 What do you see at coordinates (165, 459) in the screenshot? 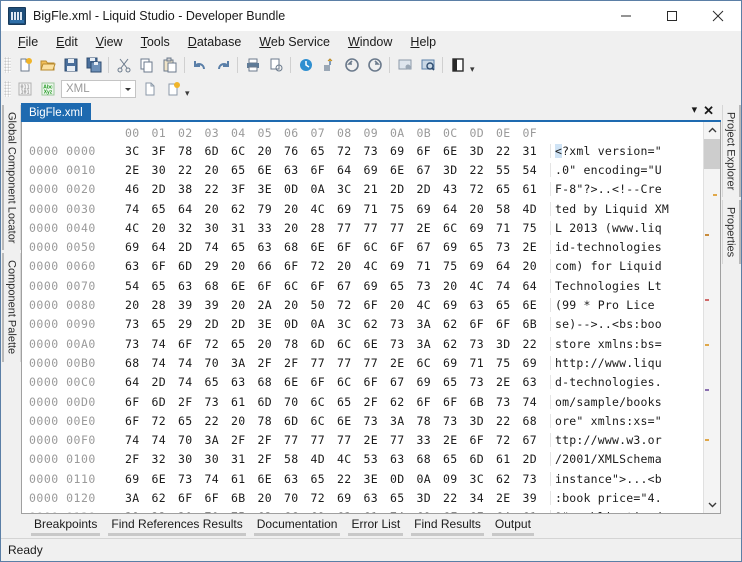
I see `hex-byte: 32` at bounding box center [165, 459].